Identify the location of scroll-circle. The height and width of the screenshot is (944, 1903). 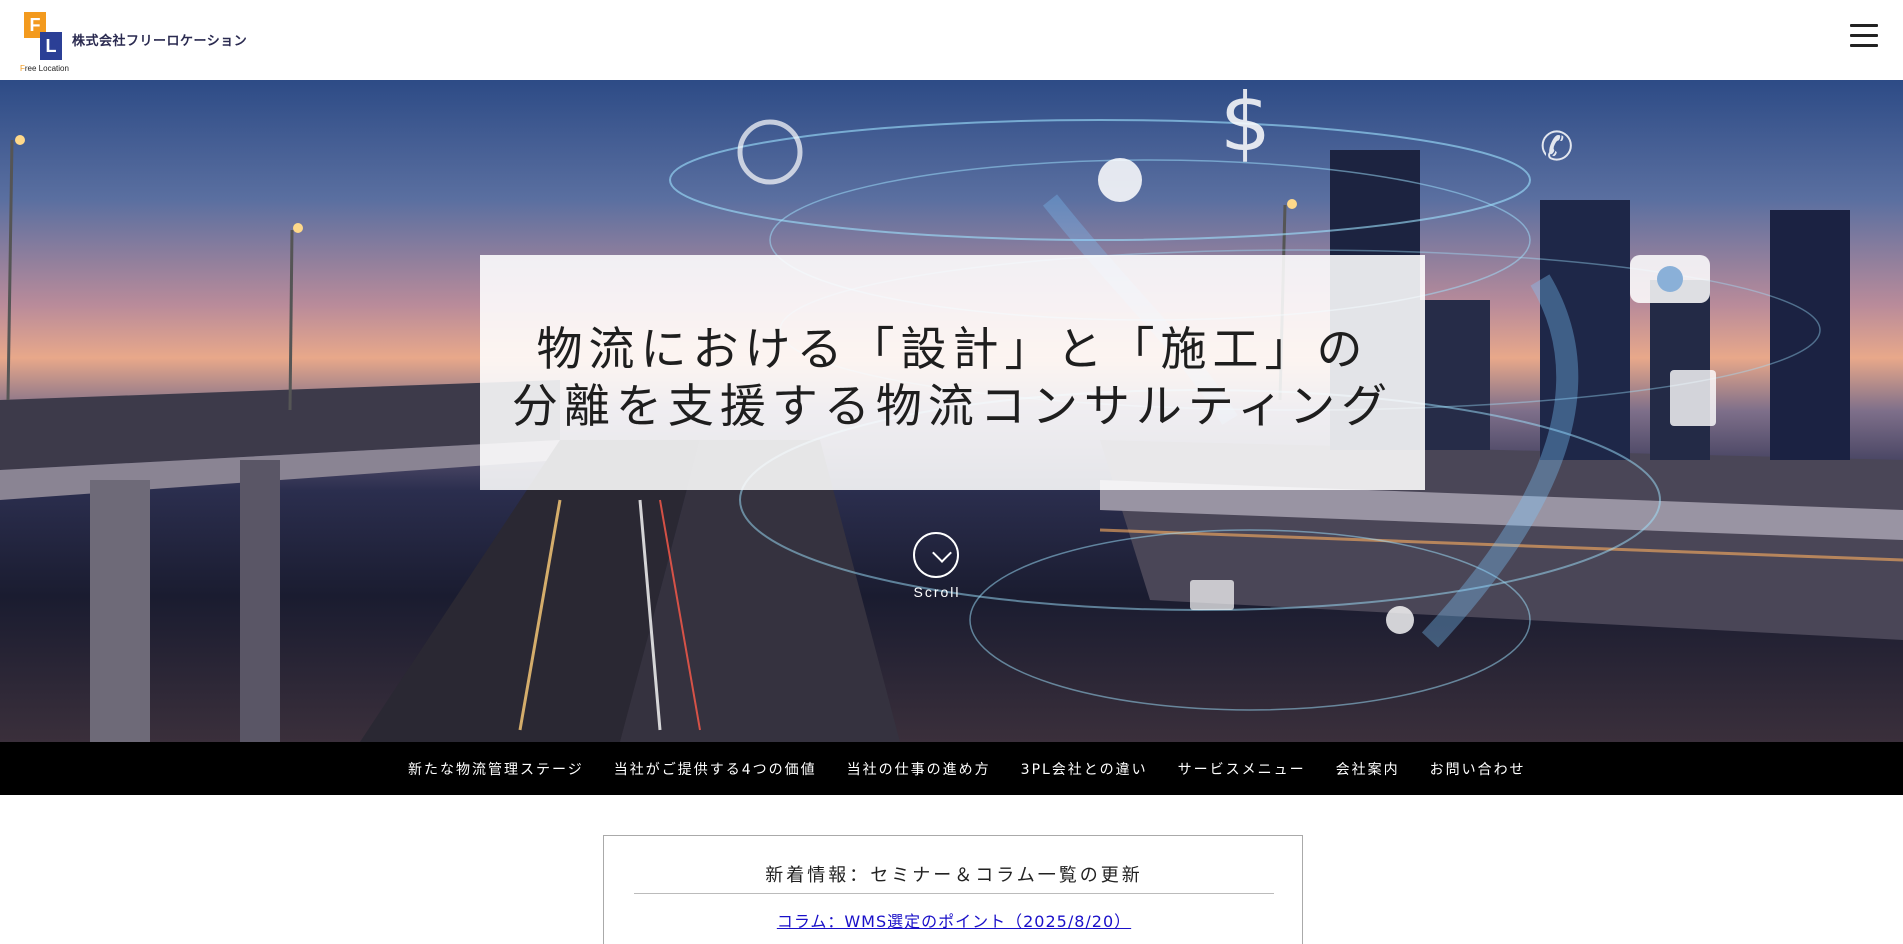
(936, 555).